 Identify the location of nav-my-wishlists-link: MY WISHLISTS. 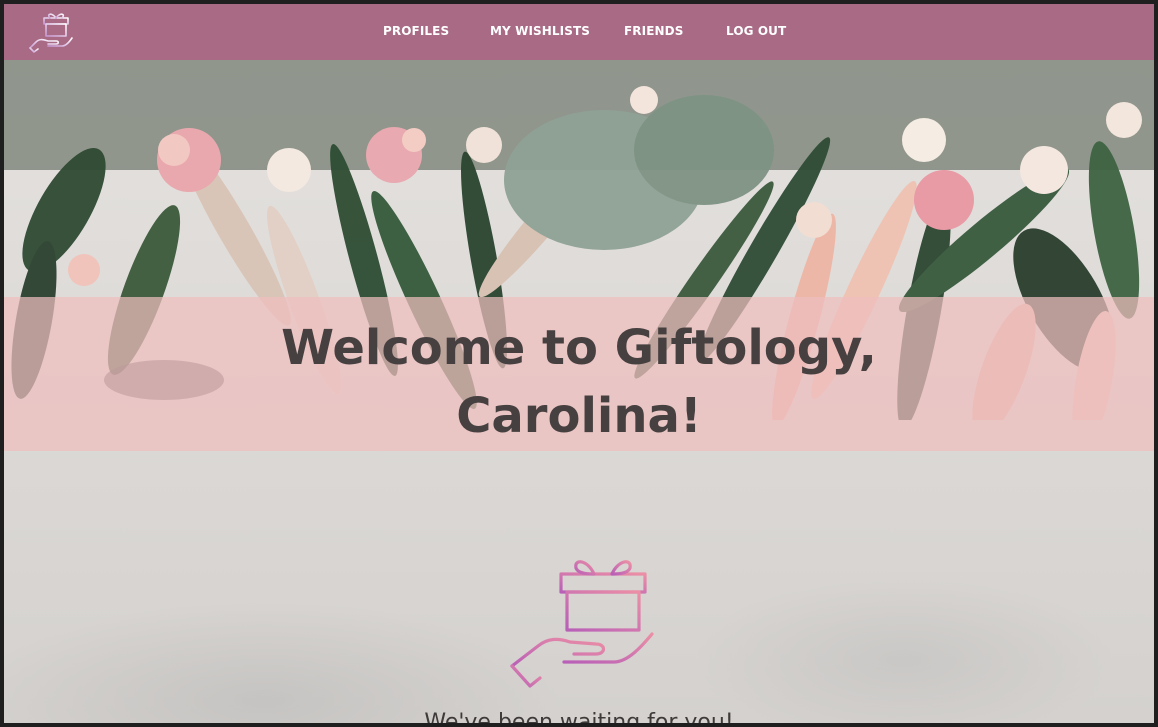
(557, 31).